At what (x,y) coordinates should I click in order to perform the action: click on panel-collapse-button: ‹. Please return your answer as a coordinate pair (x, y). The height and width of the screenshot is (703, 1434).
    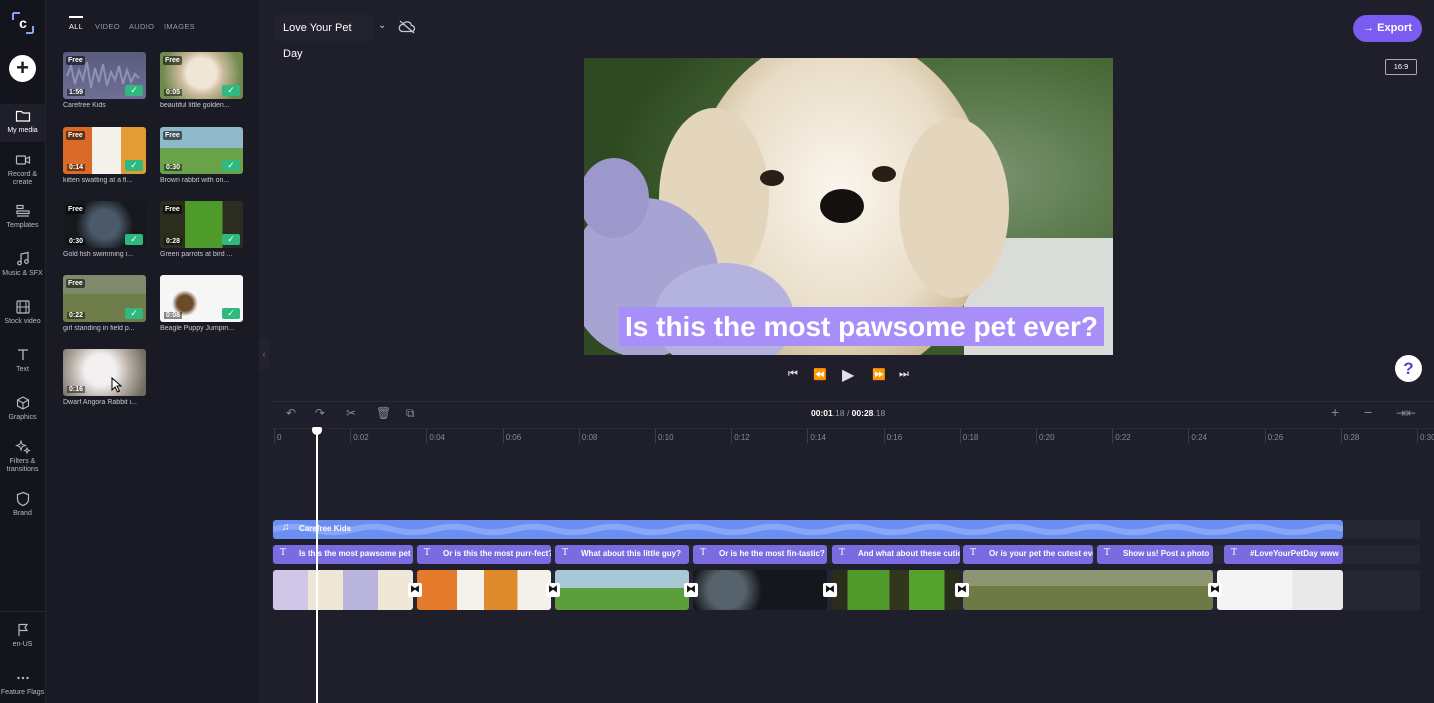
    Looking at the image, I should click on (264, 354).